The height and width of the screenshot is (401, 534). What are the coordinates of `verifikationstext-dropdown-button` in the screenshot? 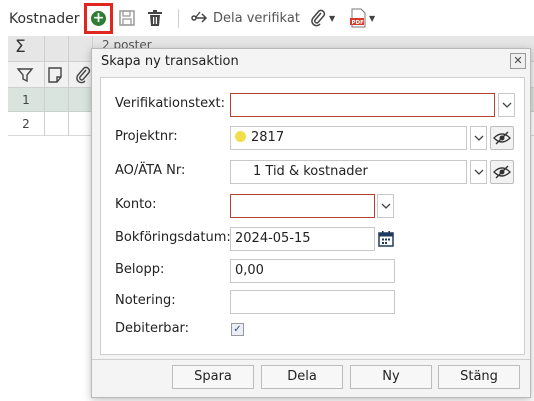 It's located at (506, 105).